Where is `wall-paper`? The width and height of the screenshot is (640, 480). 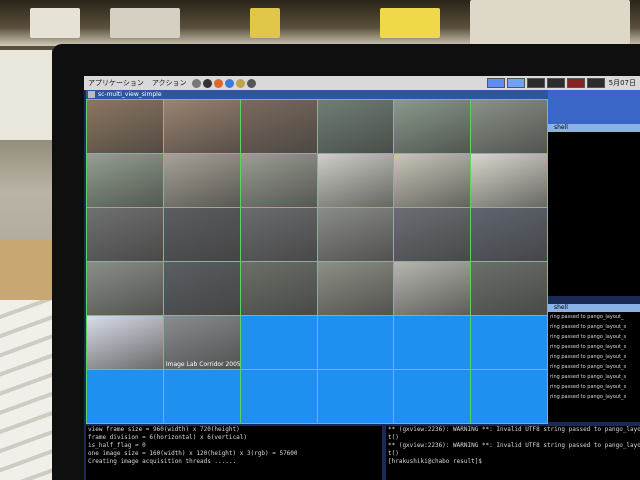
wall-paper is located at coordinates (26, 95).